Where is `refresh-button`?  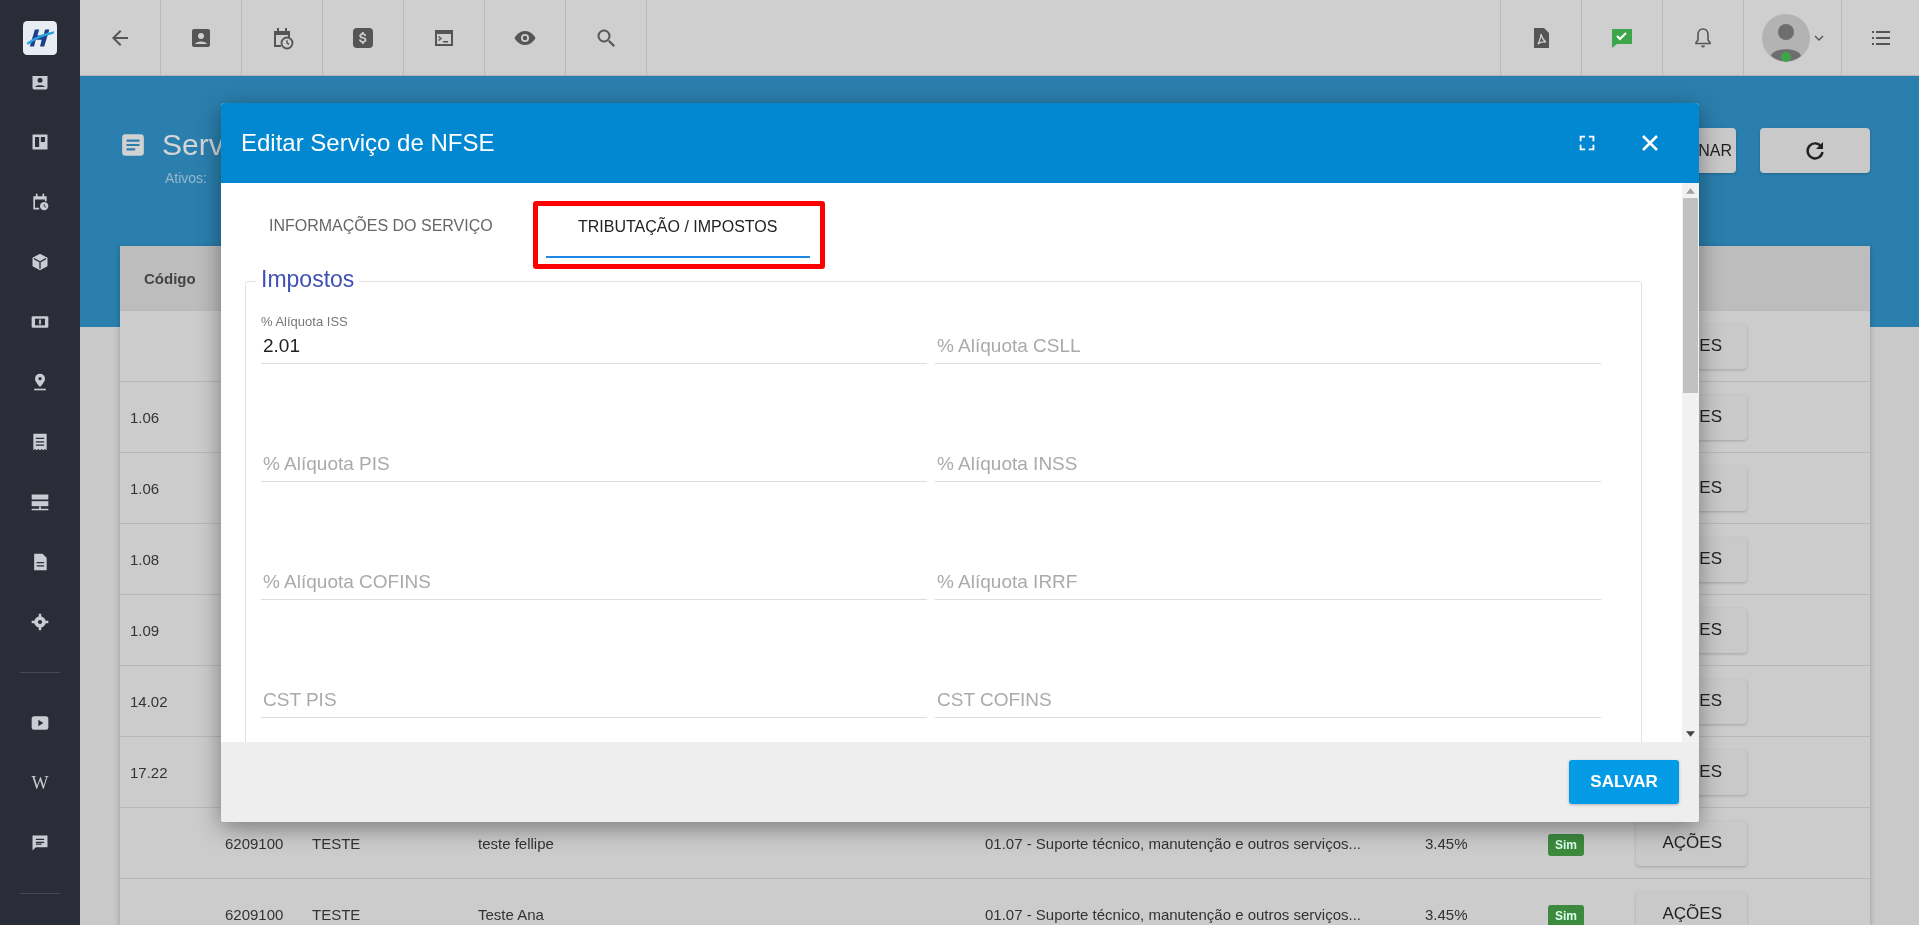
refresh-button is located at coordinates (1815, 150).